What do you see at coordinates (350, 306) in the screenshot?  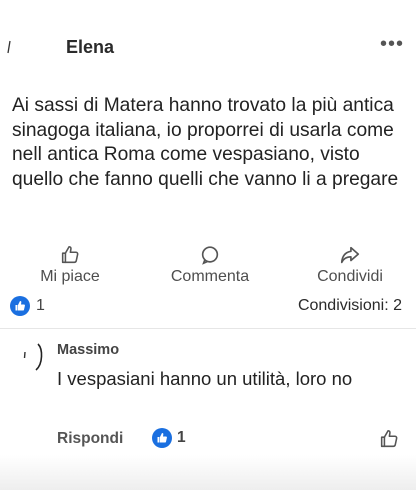 I see `share-count: Condivisioni: 2` at bounding box center [350, 306].